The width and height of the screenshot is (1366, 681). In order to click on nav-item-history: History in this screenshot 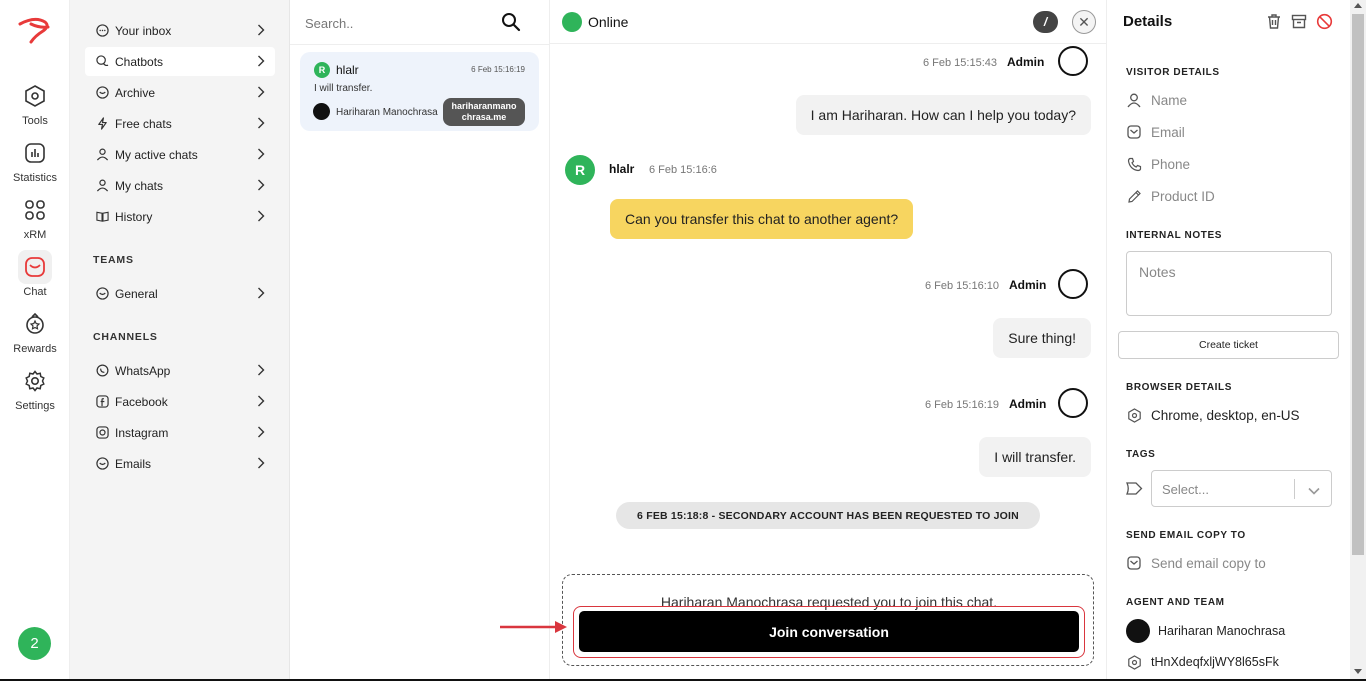, I will do `click(180, 216)`.